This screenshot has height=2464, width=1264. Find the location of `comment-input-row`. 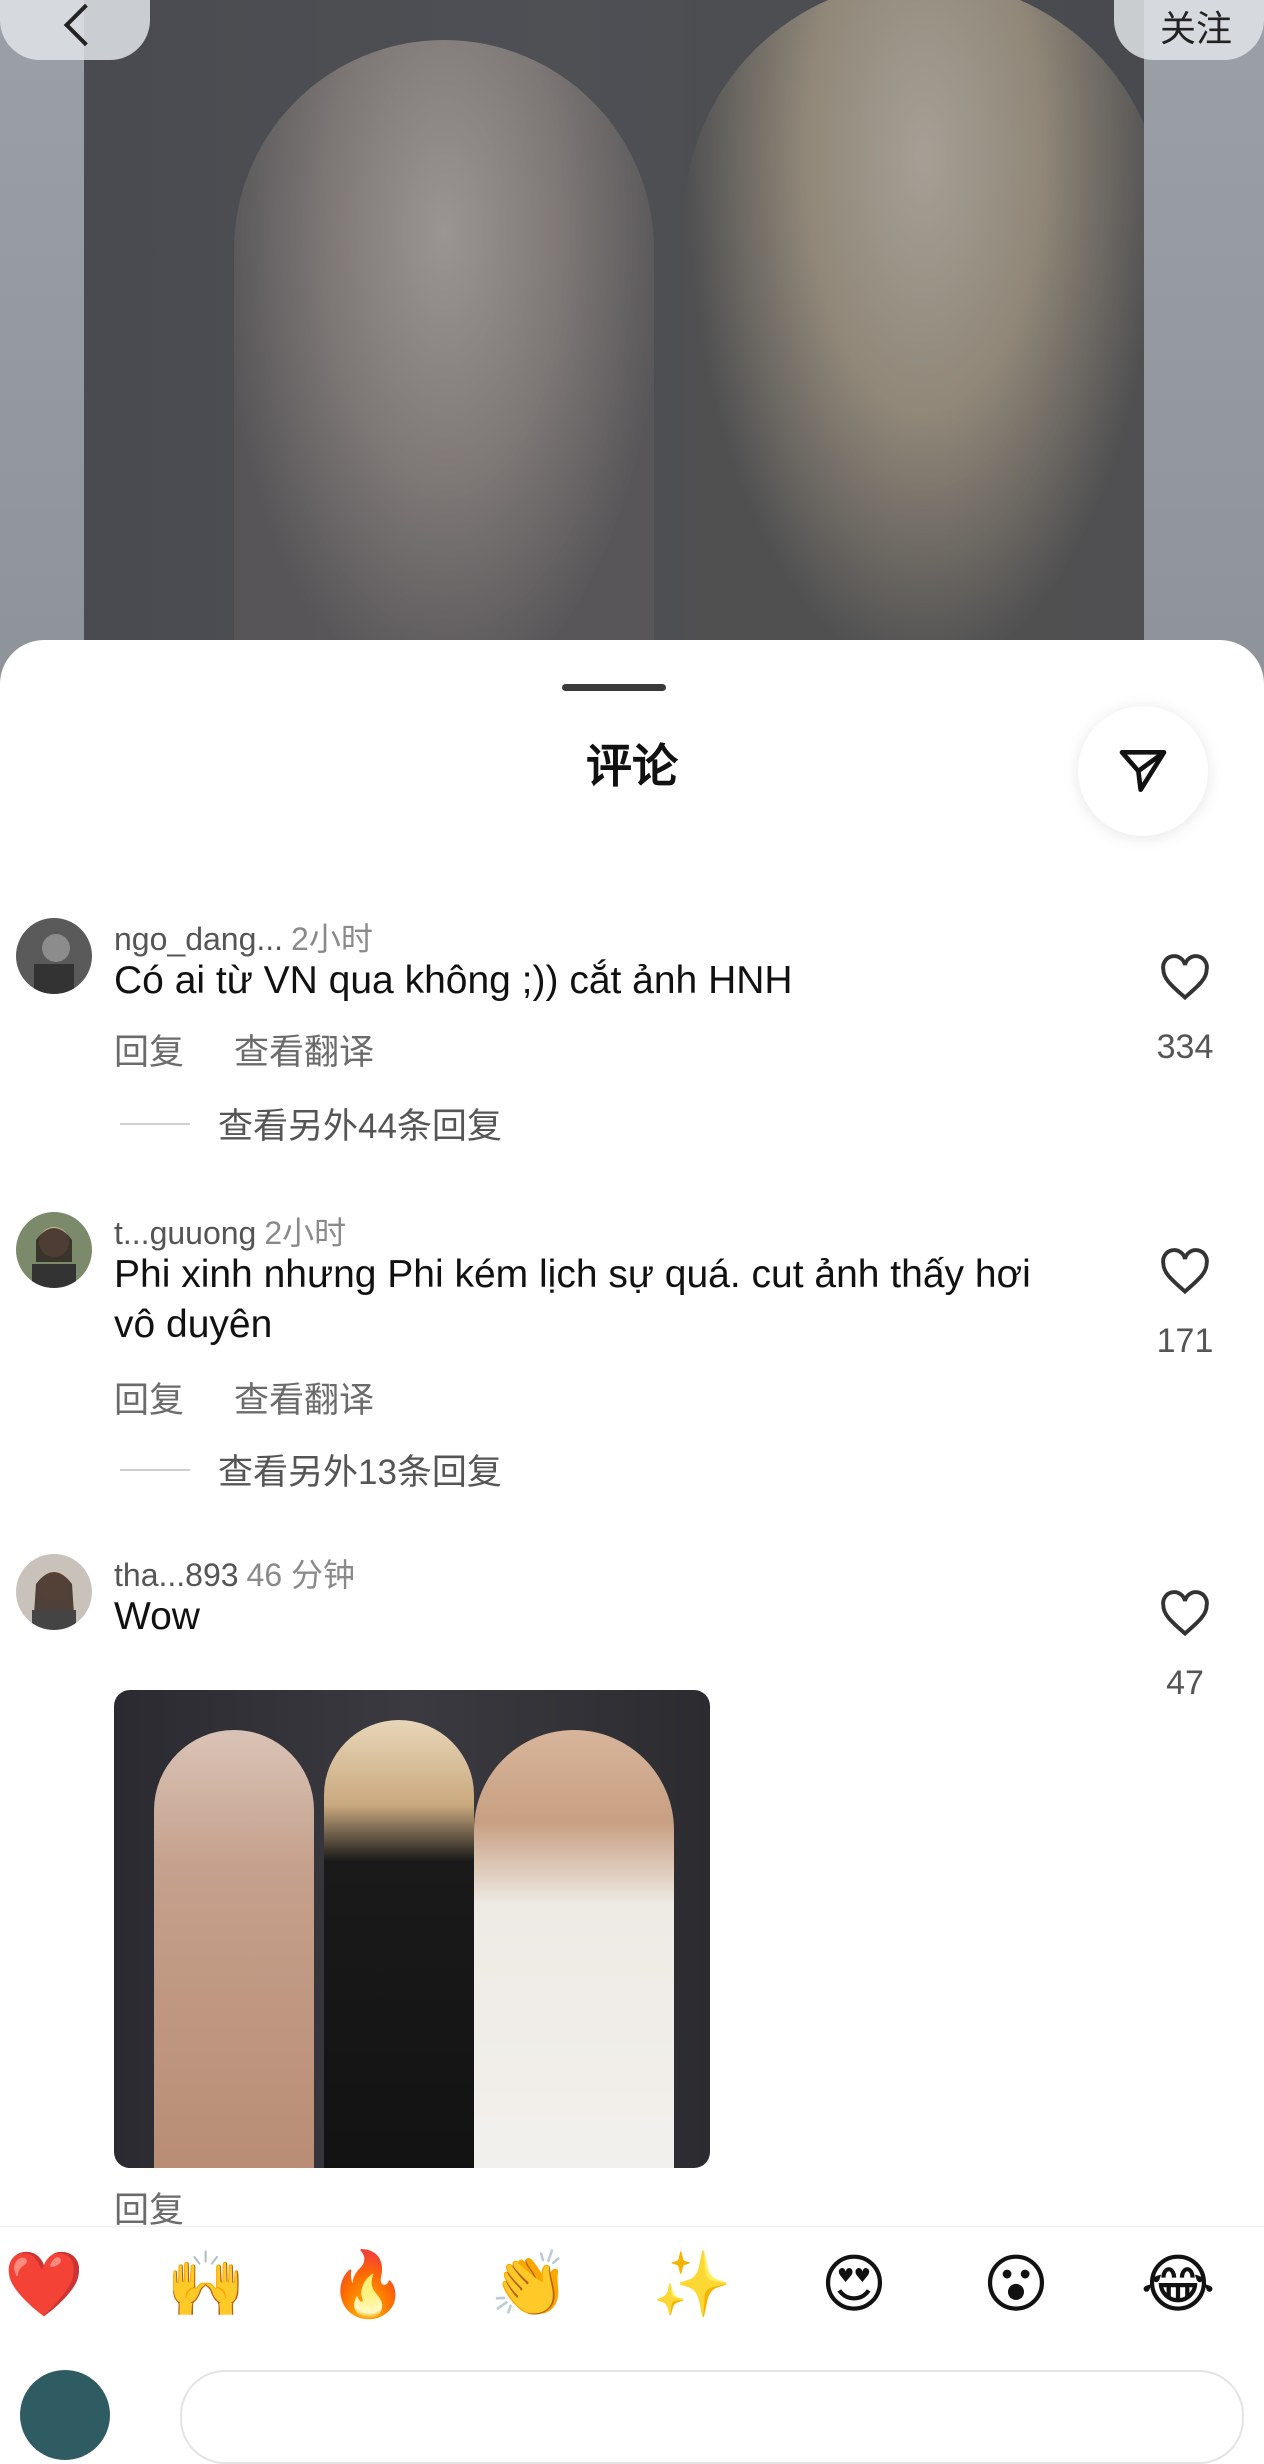

comment-input-row is located at coordinates (632, 2417).